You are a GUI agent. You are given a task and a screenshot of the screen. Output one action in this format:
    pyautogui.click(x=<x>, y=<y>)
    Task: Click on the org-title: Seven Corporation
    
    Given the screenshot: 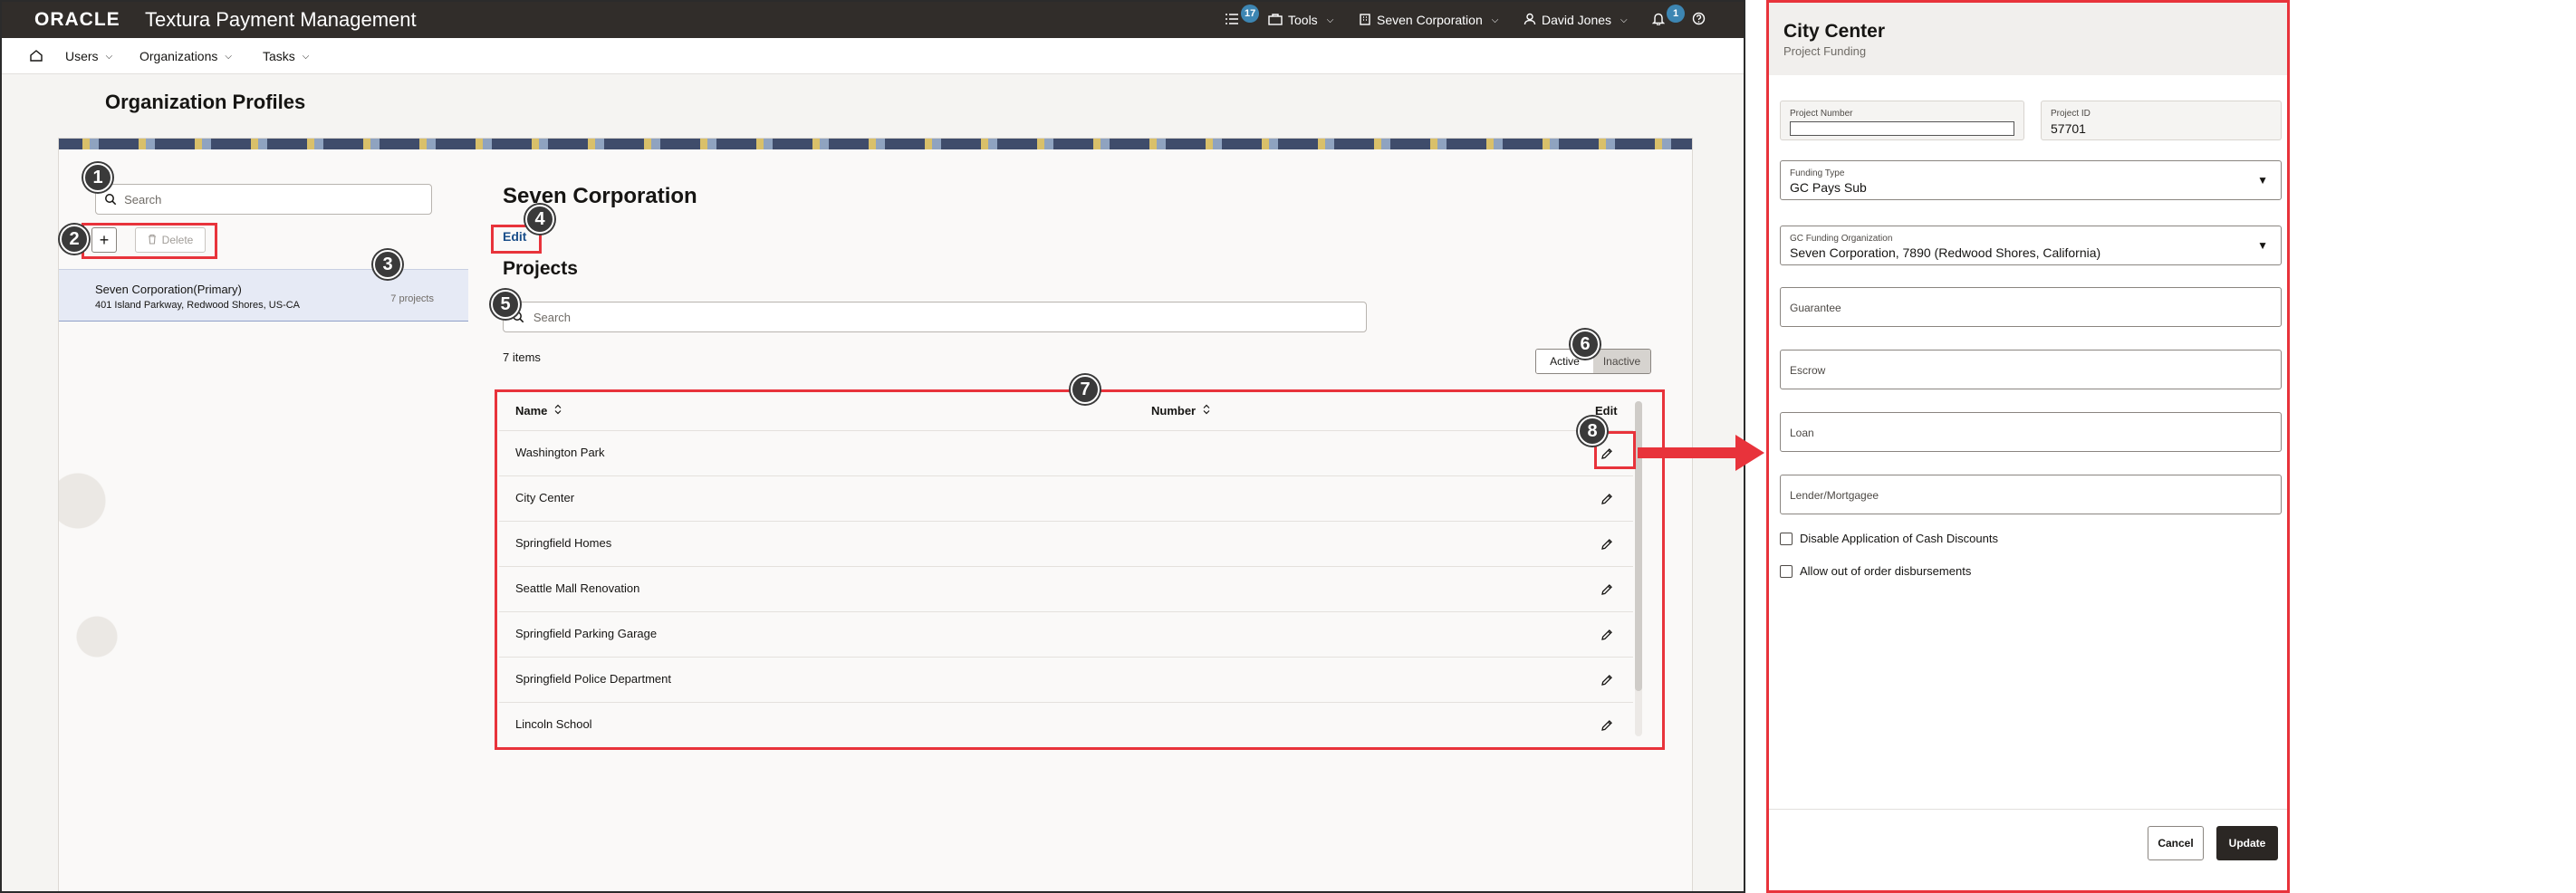 What is the action you would take?
    pyautogui.click(x=600, y=196)
    